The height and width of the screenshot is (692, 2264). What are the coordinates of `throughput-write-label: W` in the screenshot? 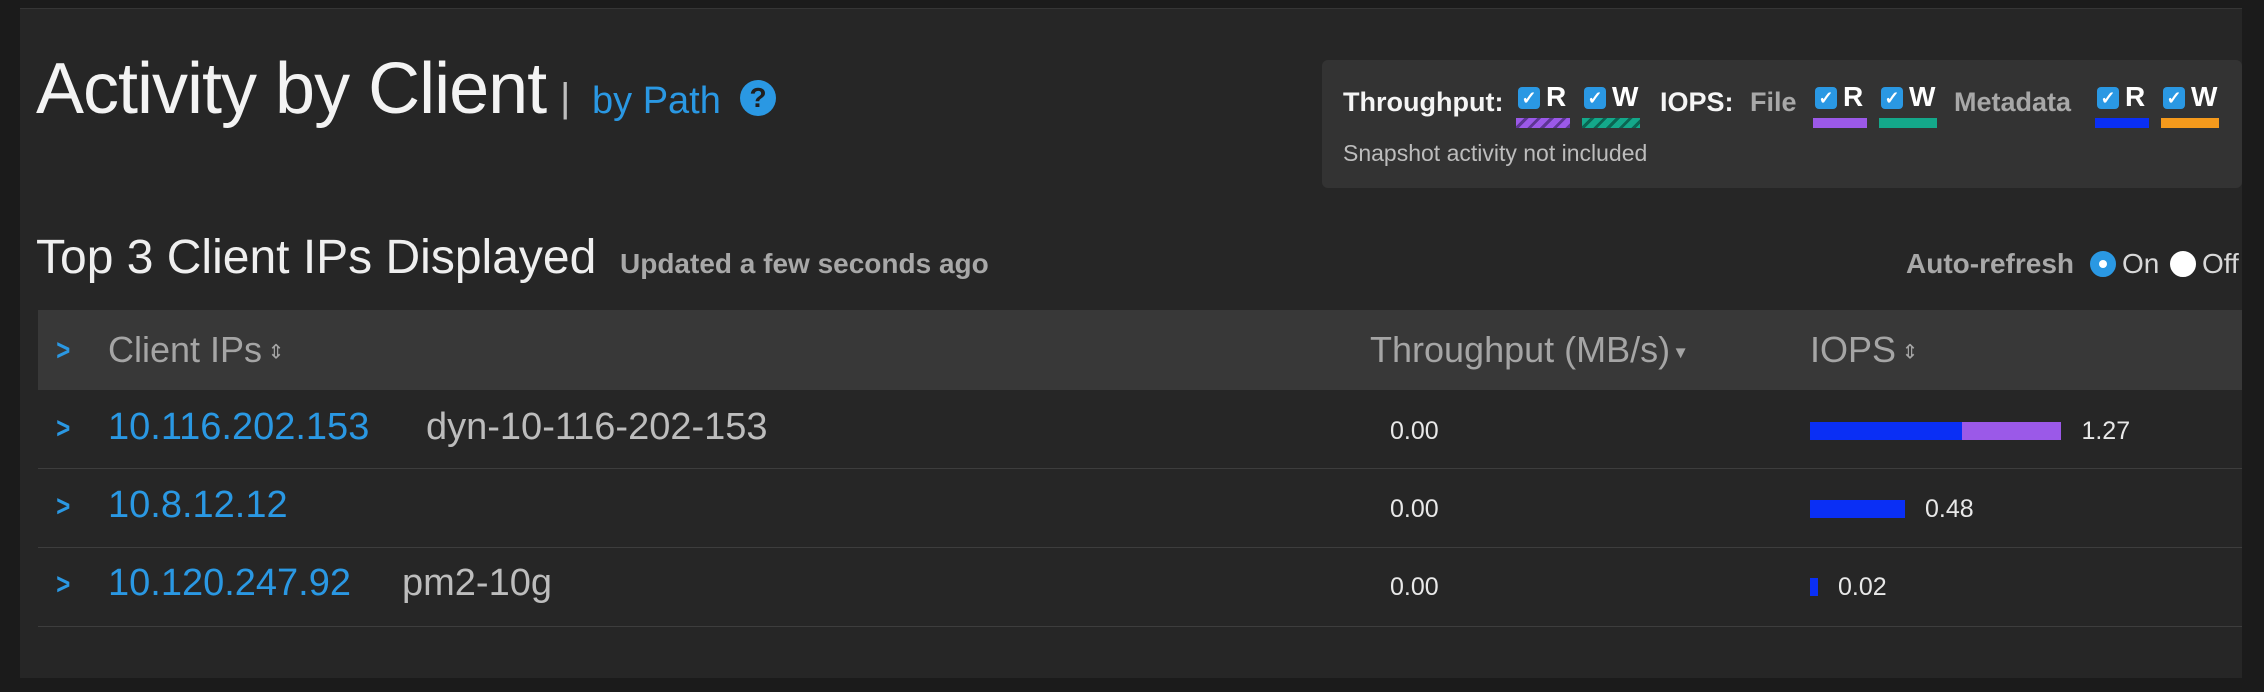 It's located at (1625, 96).